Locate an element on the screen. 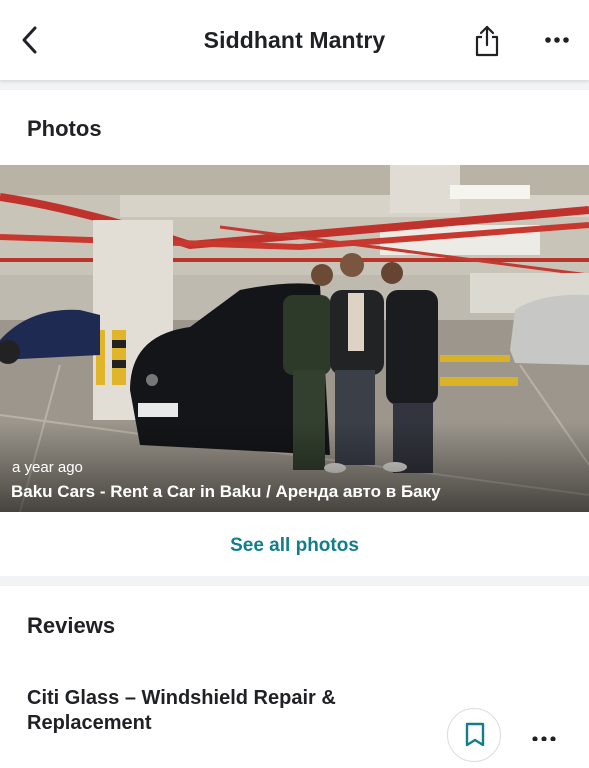 The image size is (589, 768). share-button is located at coordinates (487, 41).